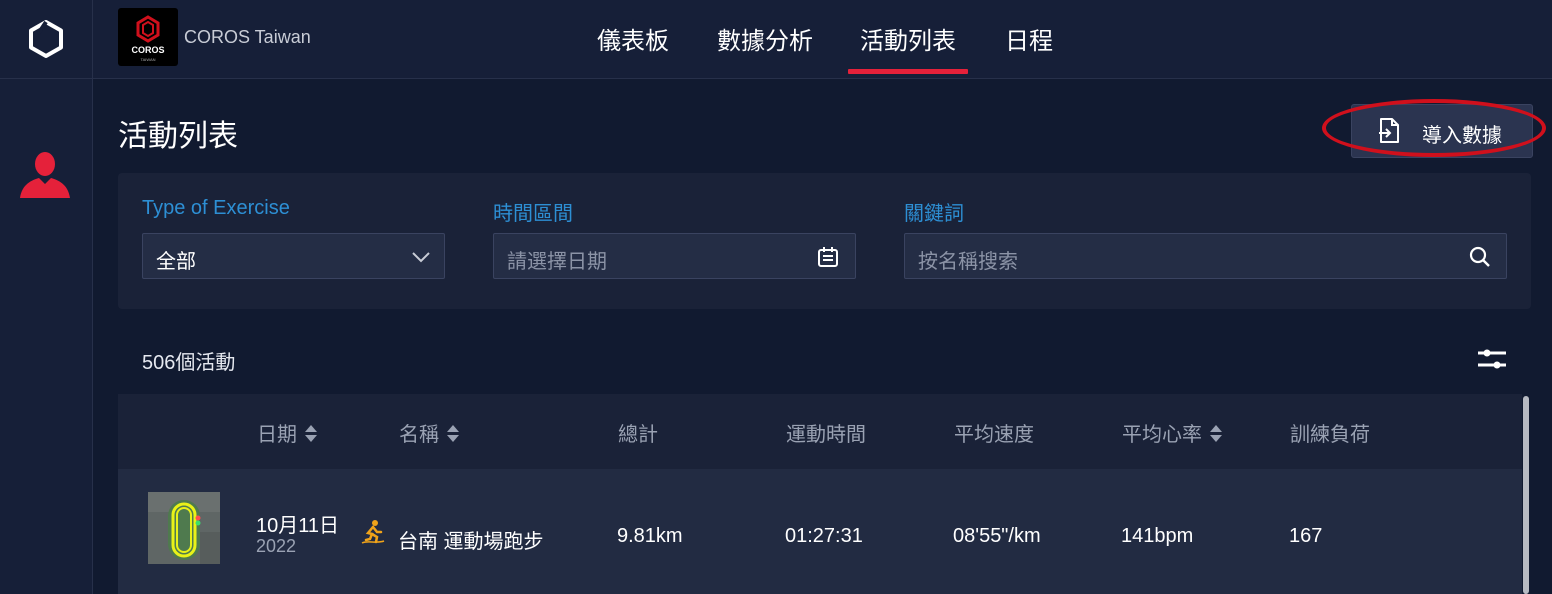 Image resolution: width=1552 pixels, height=594 pixels. Describe the element at coordinates (277, 435) in the screenshot. I see `header-date-label: 日期` at that location.